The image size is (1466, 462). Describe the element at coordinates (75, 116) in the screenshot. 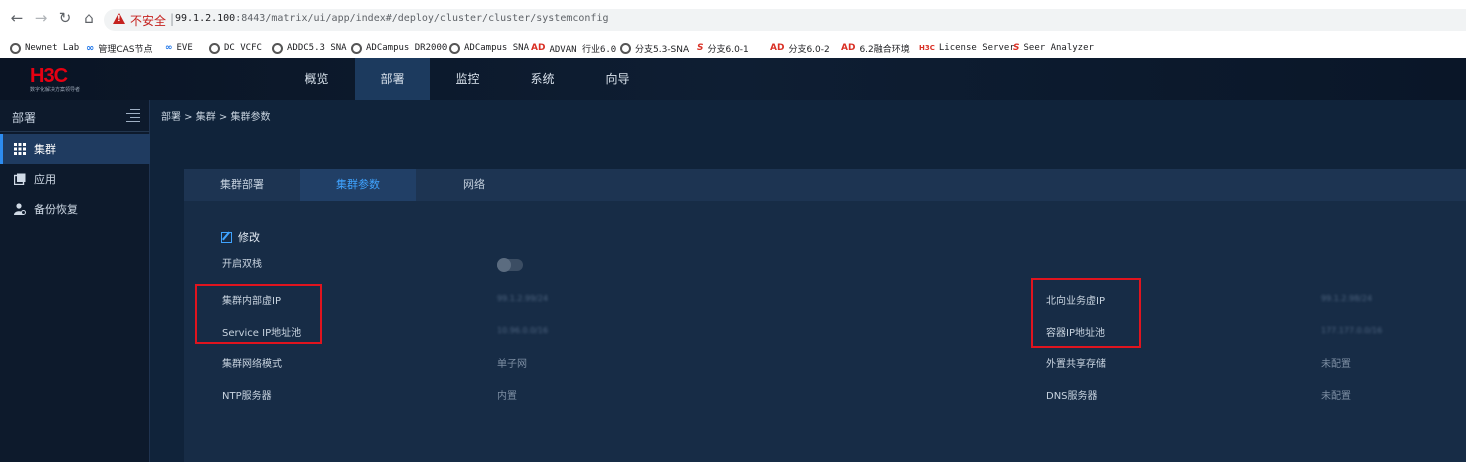

I see `sidebar-header: 部署` at that location.